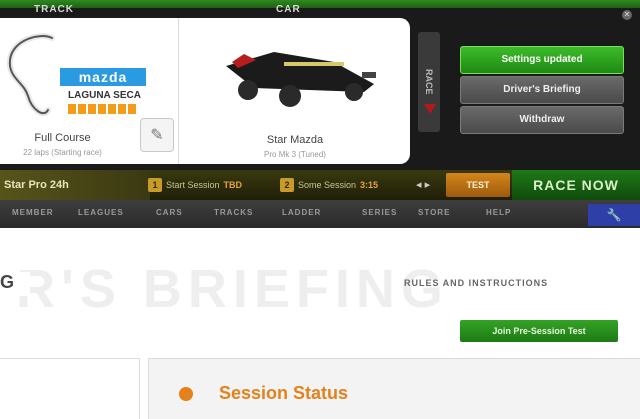 The height and width of the screenshot is (419, 640). What do you see at coordinates (186, 394) in the screenshot?
I see `status-dot-icon` at bounding box center [186, 394].